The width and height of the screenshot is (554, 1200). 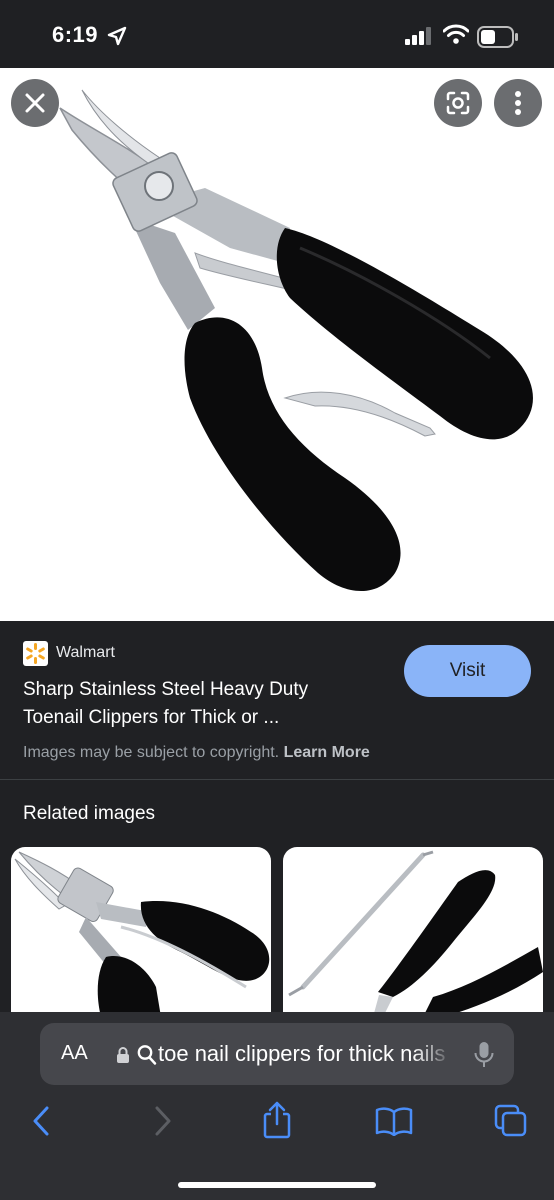 What do you see at coordinates (277, 34) in the screenshot?
I see `status-bar: 6:19` at bounding box center [277, 34].